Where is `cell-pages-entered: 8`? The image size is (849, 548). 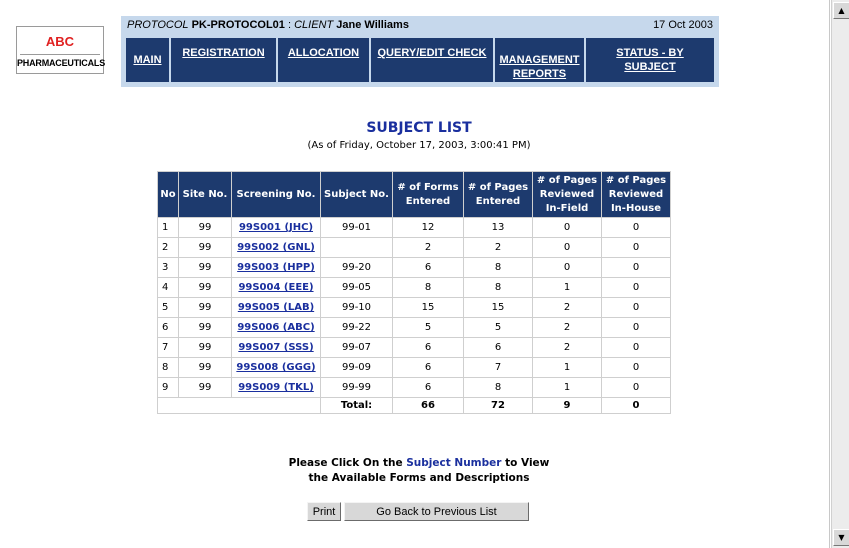
cell-pages-entered: 8 is located at coordinates (498, 267).